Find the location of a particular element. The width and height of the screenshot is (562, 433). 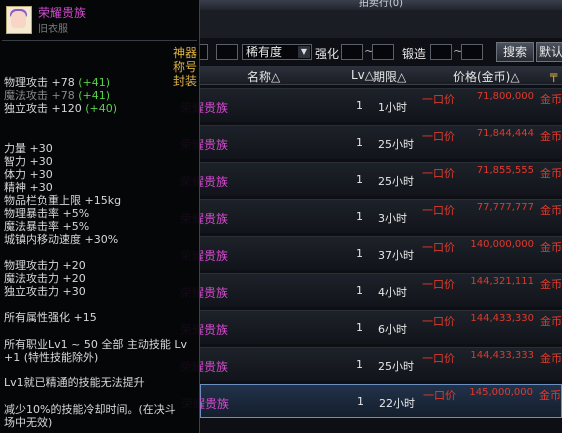

row-period: 6小时 is located at coordinates (392, 329).